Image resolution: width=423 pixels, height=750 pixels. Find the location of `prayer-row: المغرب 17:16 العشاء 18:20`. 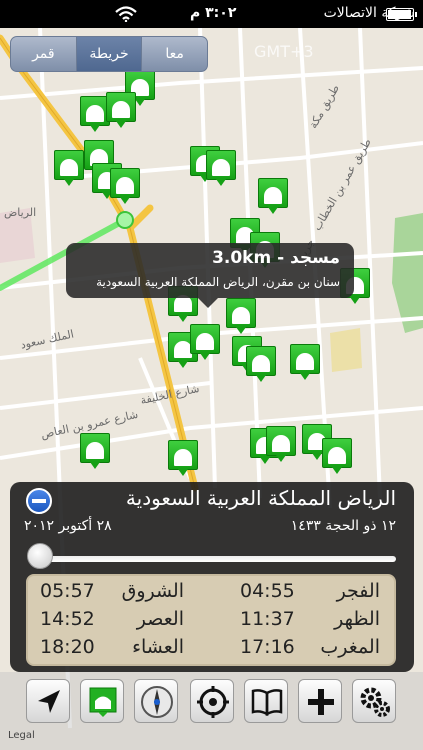

prayer-row: المغرب 17:16 العشاء 18:20 is located at coordinates (211, 650).